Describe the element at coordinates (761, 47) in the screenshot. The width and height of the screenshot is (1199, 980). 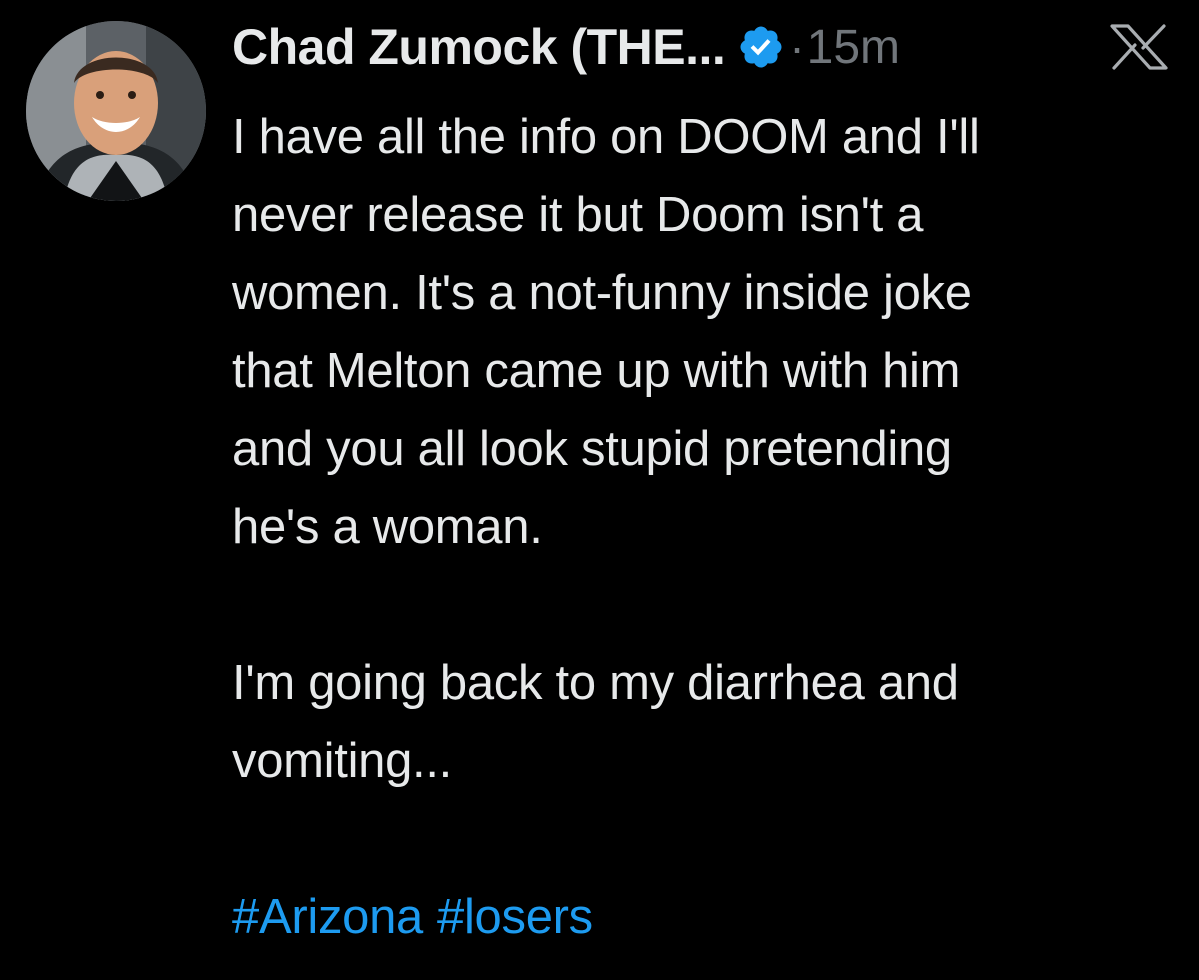
I see `verified-badge-icon` at that location.